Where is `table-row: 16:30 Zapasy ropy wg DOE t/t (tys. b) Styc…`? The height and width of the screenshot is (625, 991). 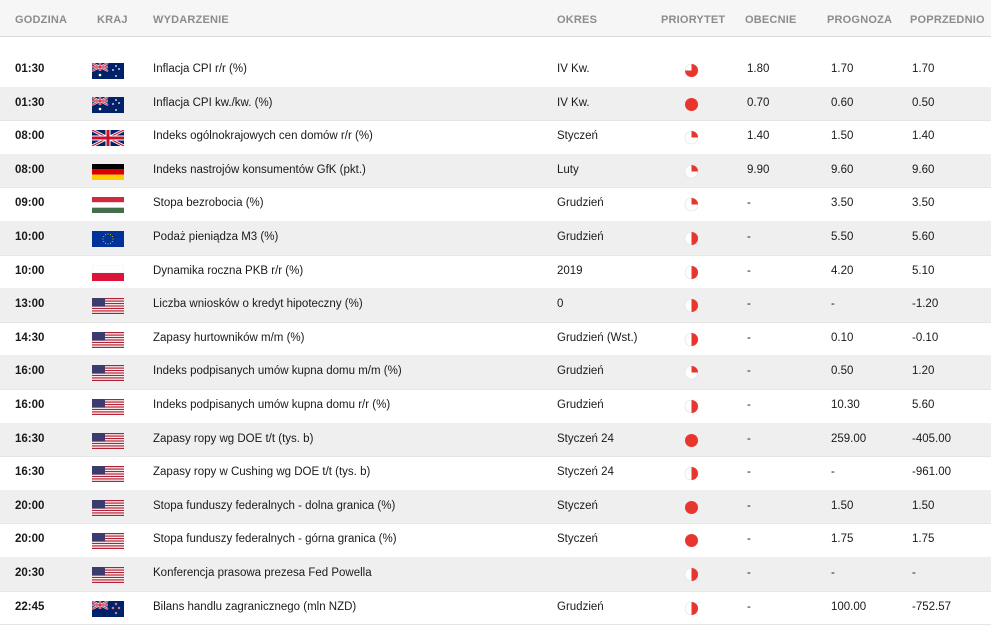
table-row: 16:30 Zapasy ropy wg DOE t/t (tys. b) Styc… is located at coordinates (495, 440).